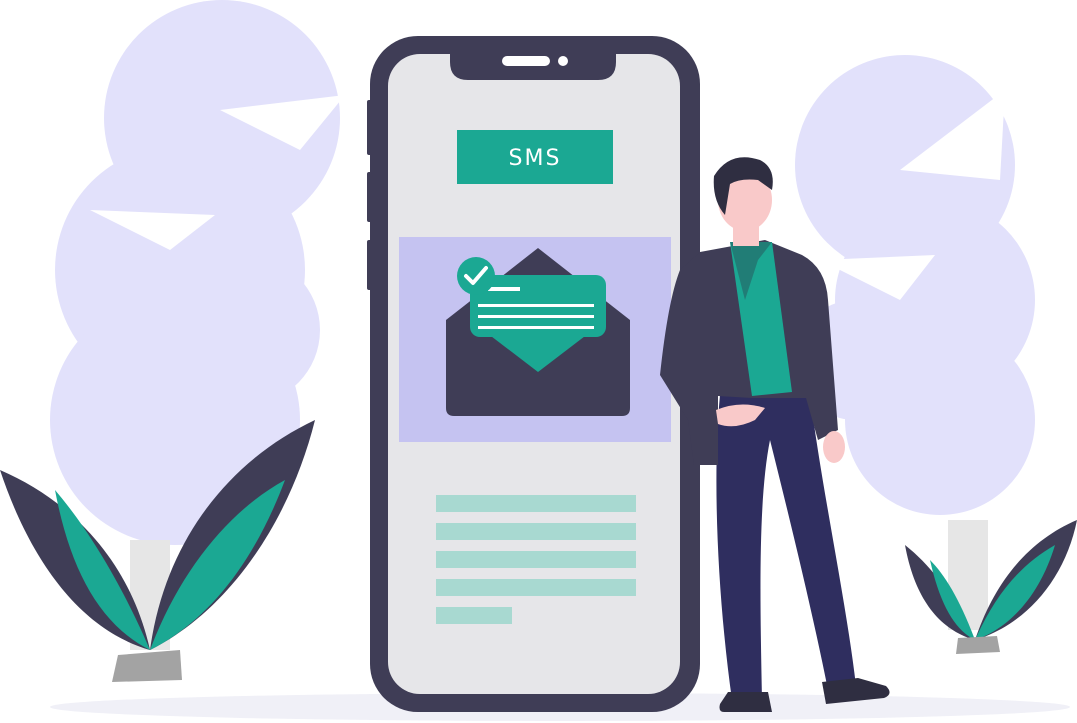 The image size is (1077, 723). I want to click on sms-badge: SMS, so click(535, 157).